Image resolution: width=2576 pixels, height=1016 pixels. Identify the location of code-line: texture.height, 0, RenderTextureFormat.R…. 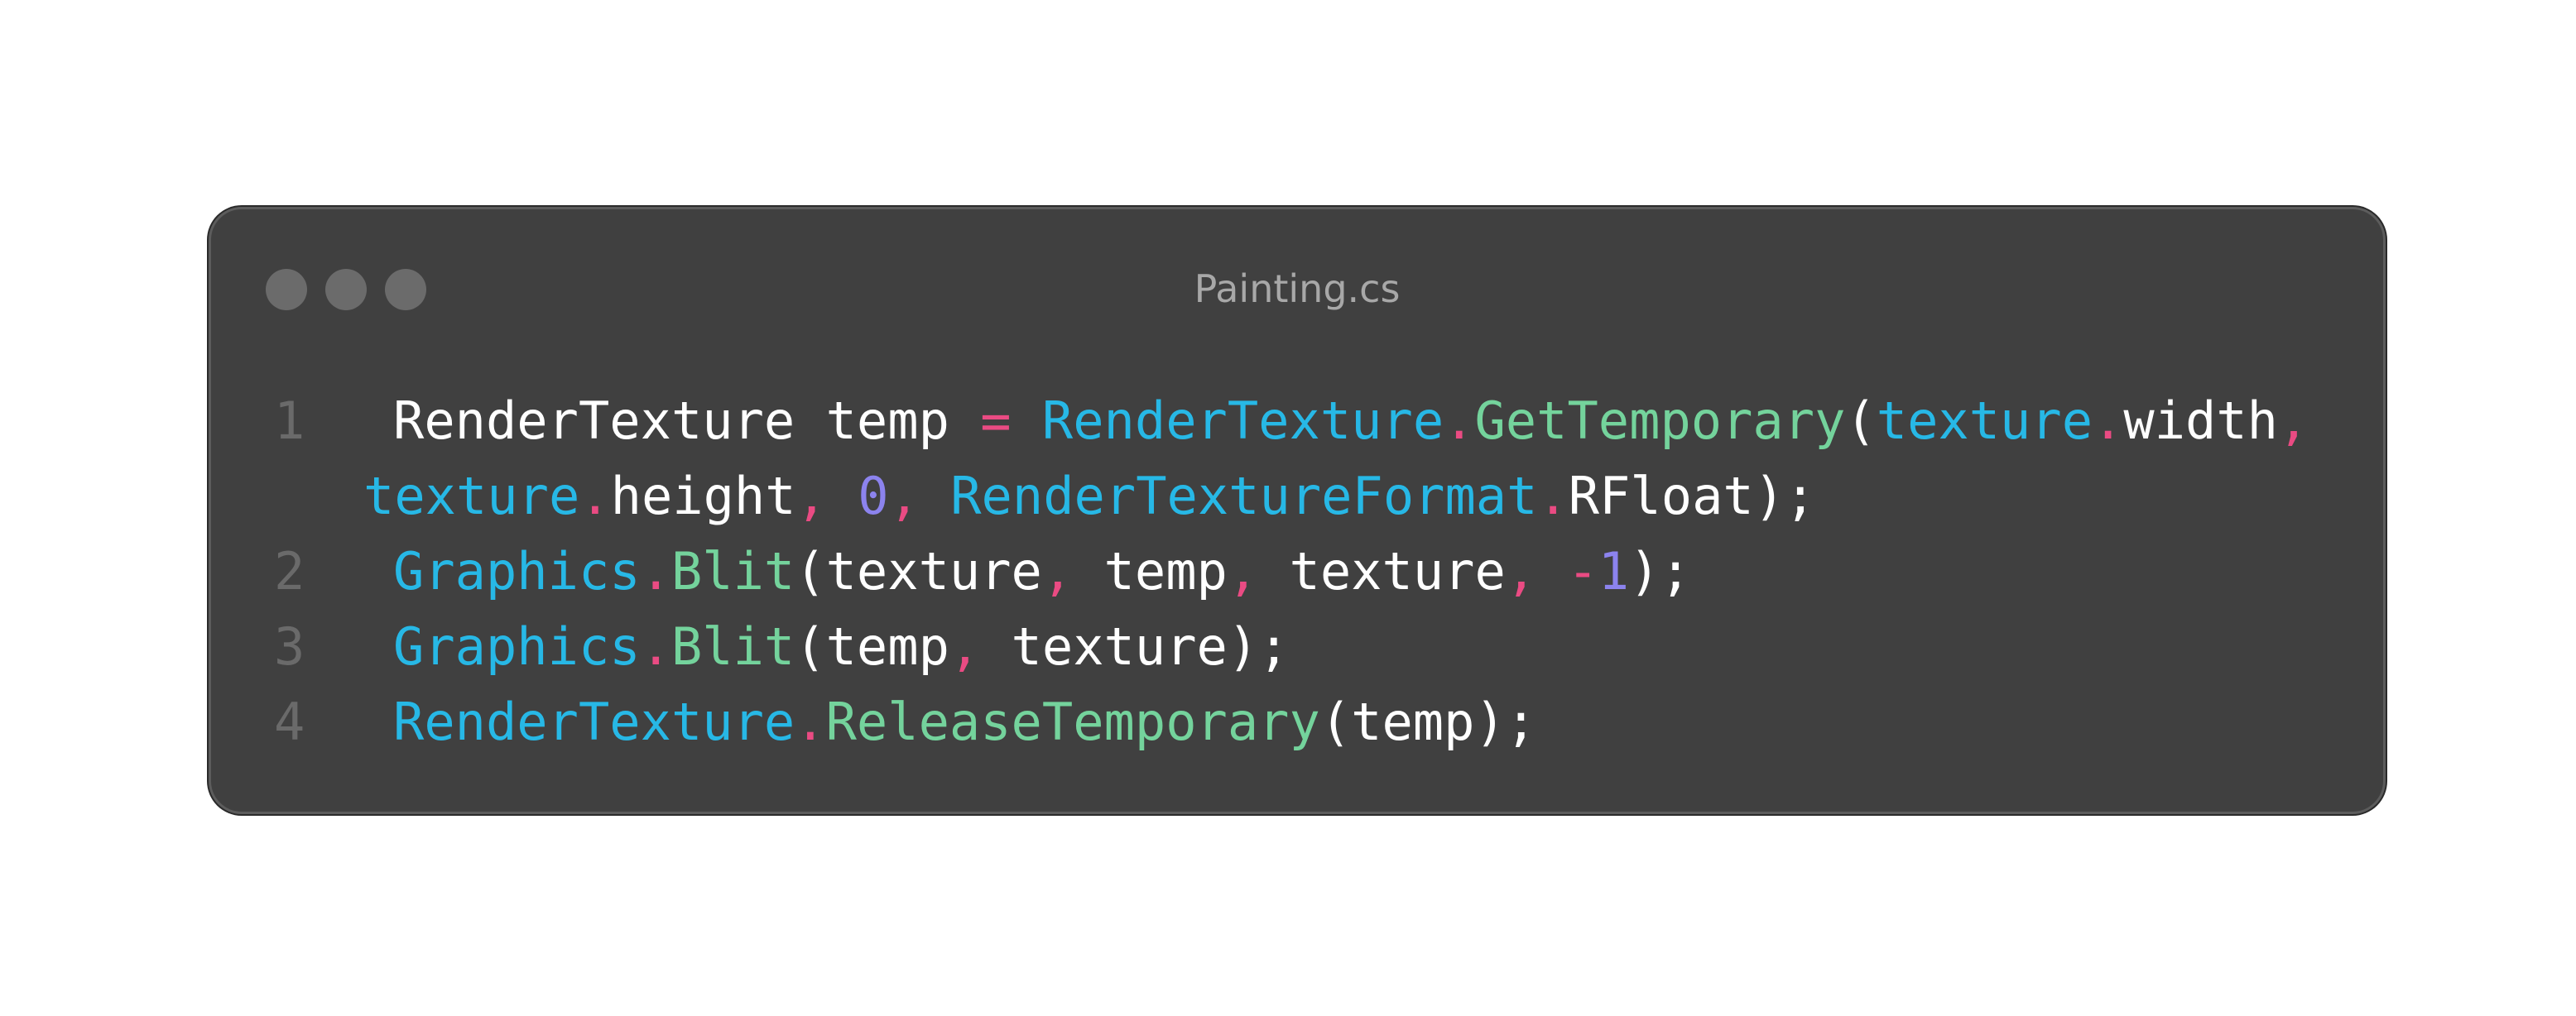
(1297, 496).